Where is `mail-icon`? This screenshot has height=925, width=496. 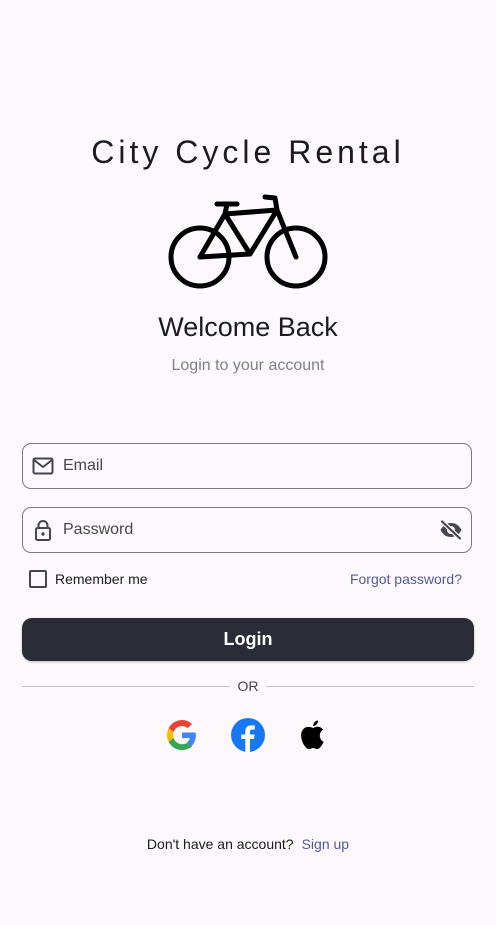
mail-icon is located at coordinates (43, 466).